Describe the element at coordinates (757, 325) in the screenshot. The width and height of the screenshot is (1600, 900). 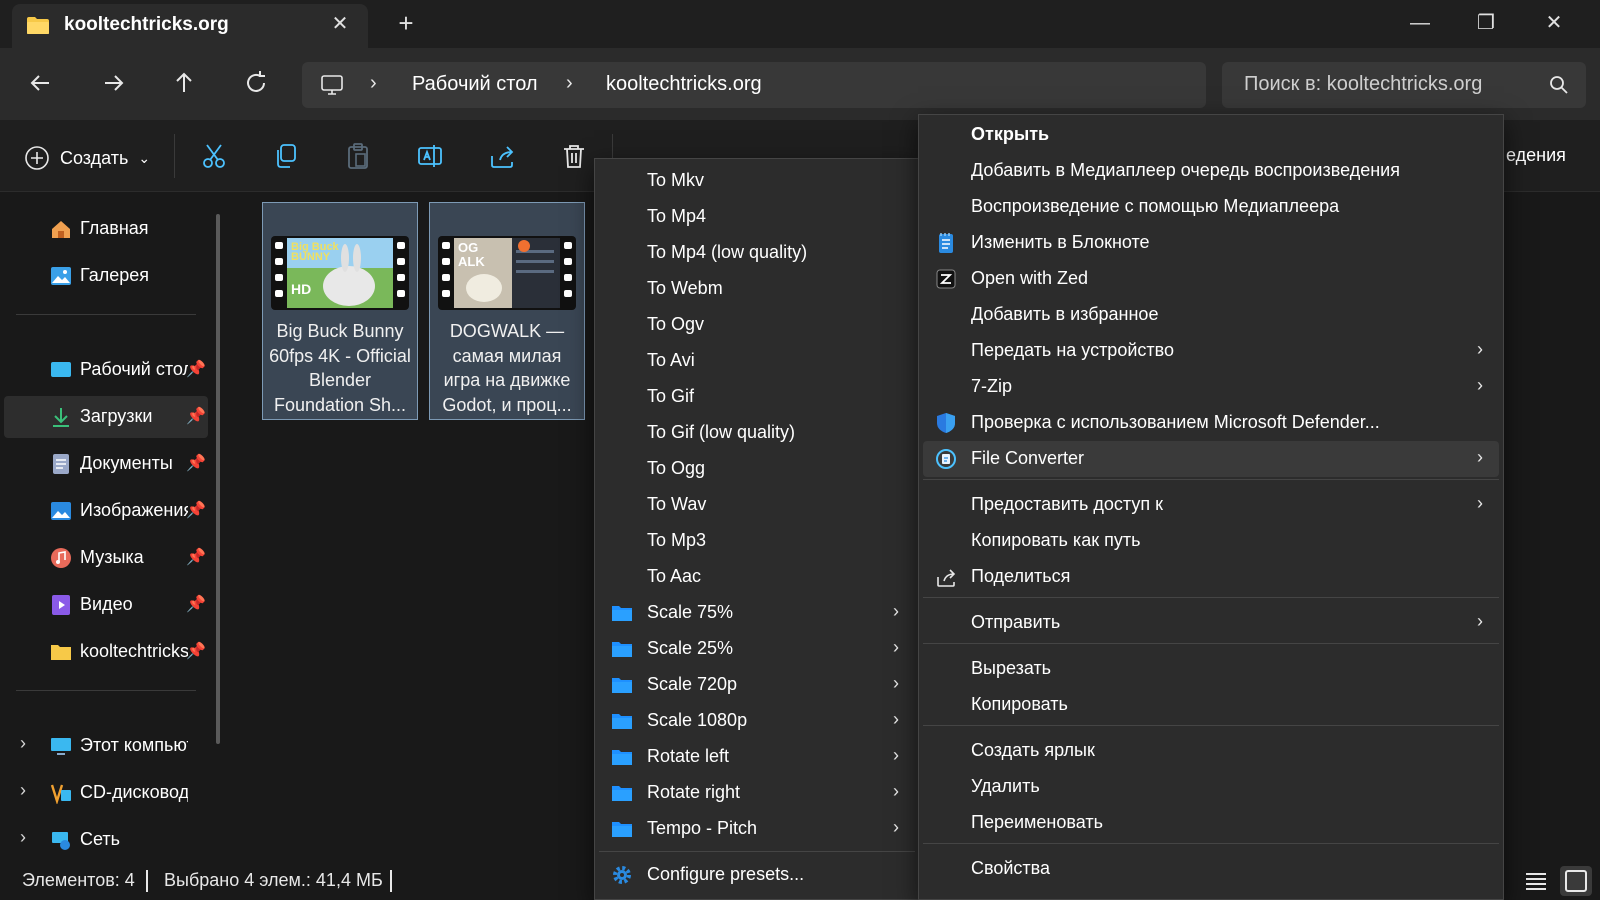
I see `converter-item-to-ogv: To Ogv` at that location.